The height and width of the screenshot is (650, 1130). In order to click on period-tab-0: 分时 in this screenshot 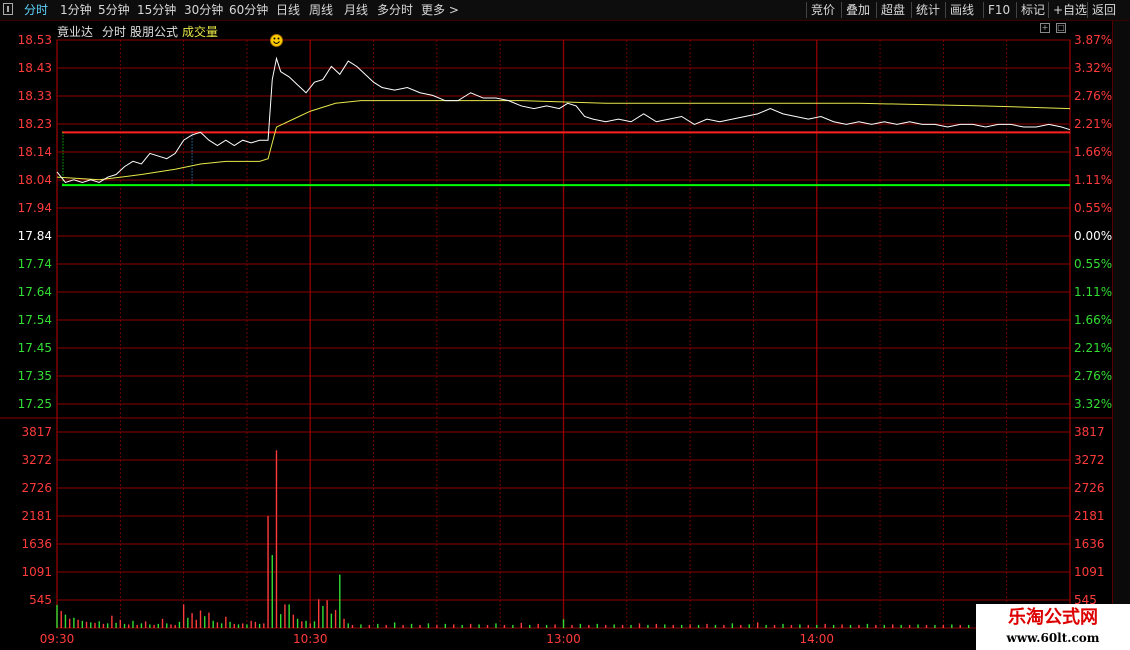, I will do `click(36, 10)`.